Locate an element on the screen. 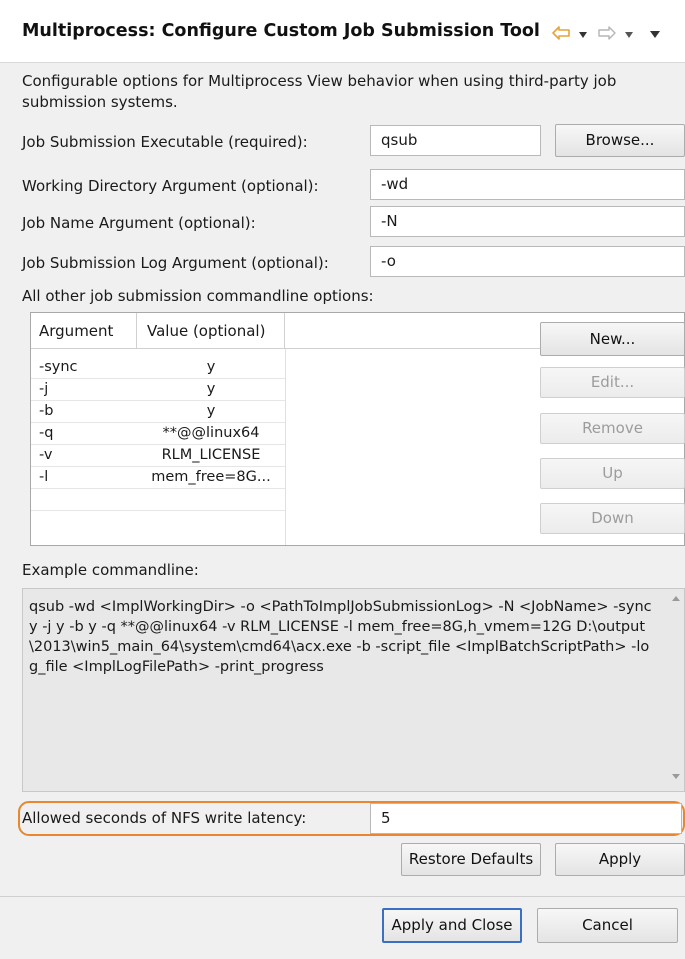 The height and width of the screenshot is (959, 685). jobname-input: -N is located at coordinates (527, 221).